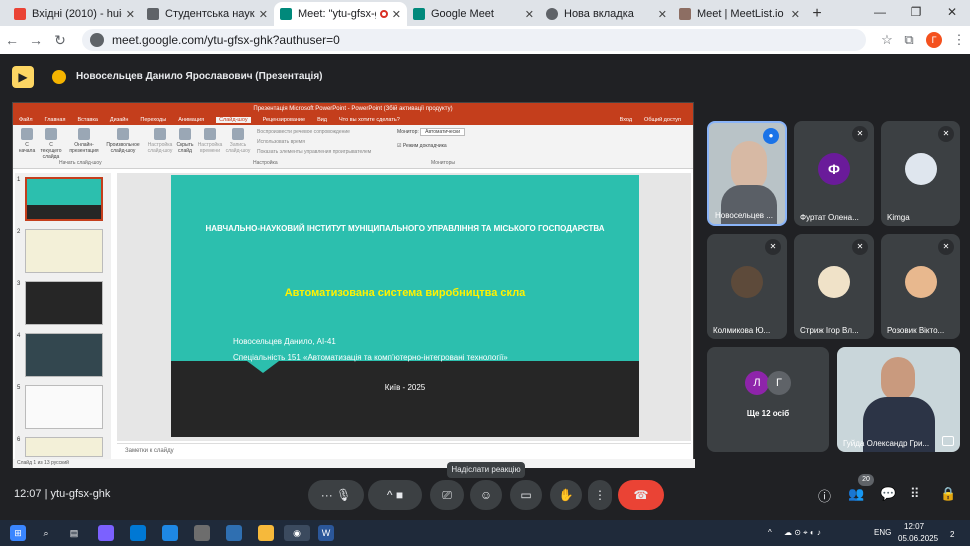 Image resolution: width=970 pixels, height=546 pixels. I want to click on ppt-menu-transitions: Переходы, so click(153, 120).